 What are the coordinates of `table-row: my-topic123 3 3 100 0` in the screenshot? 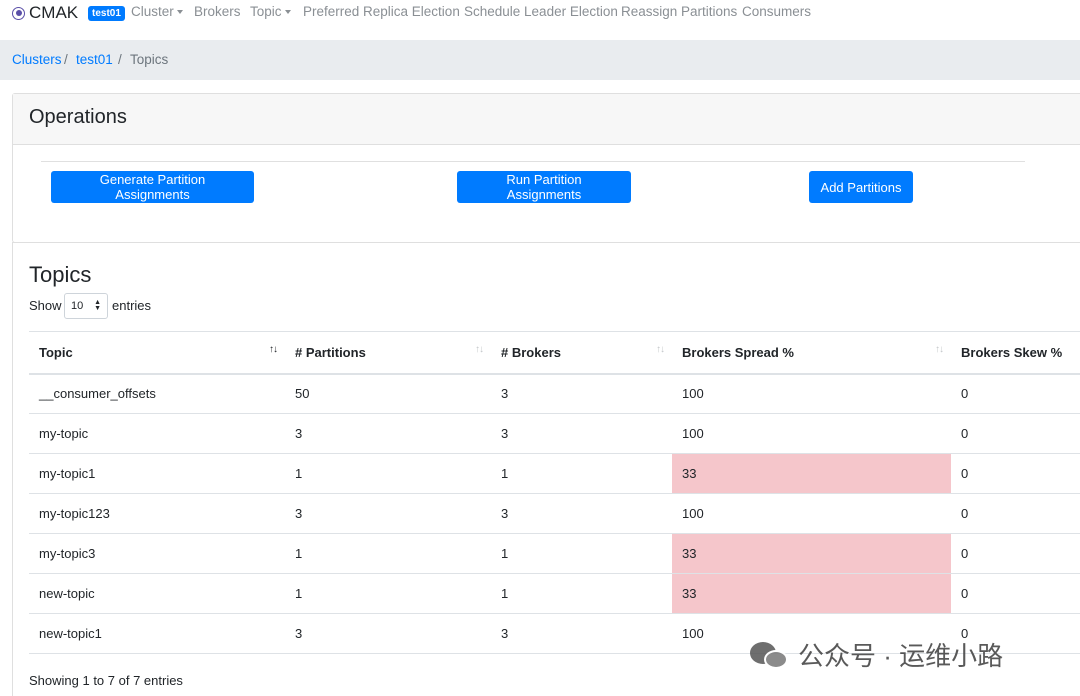 It's located at (554, 513).